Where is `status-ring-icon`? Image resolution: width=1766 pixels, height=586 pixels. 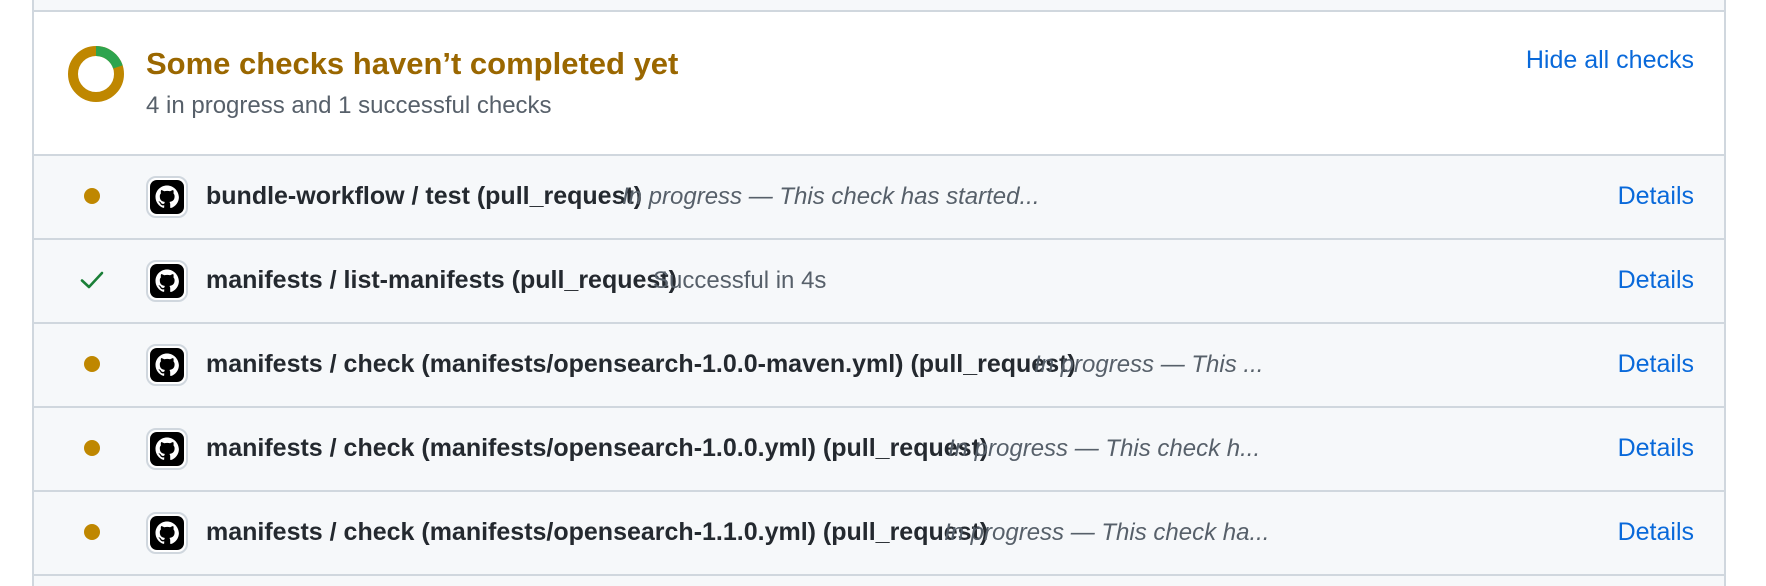
status-ring-icon is located at coordinates (96, 74).